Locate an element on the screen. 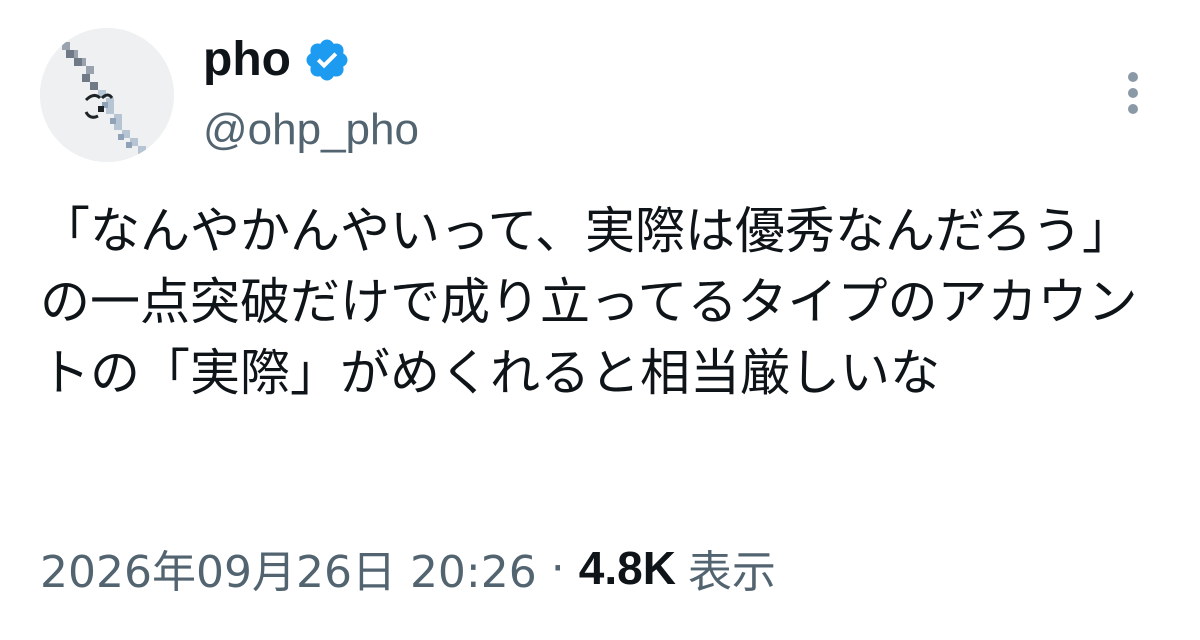  more-options-button is located at coordinates (1133, 93).